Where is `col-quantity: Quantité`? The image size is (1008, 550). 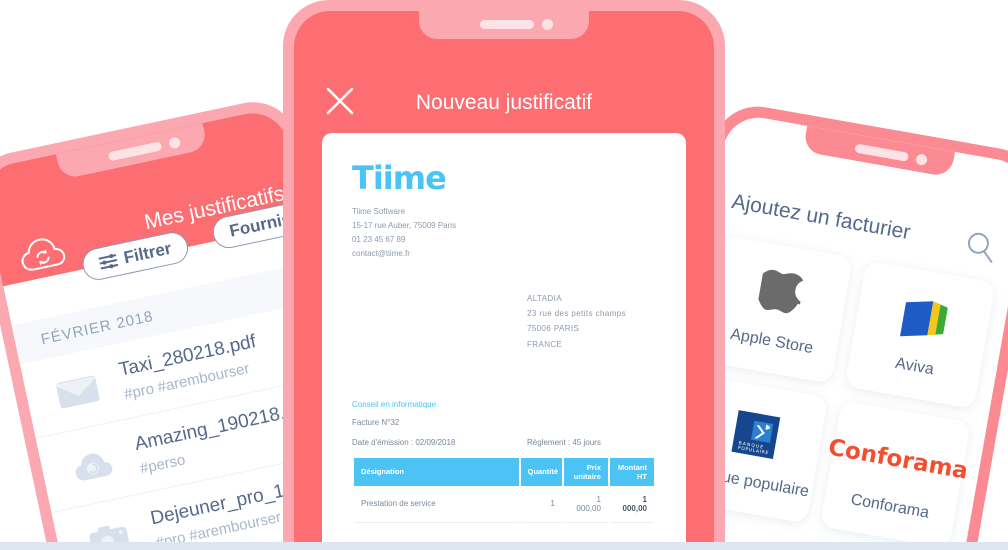
col-quantity: Quantité is located at coordinates (541, 471).